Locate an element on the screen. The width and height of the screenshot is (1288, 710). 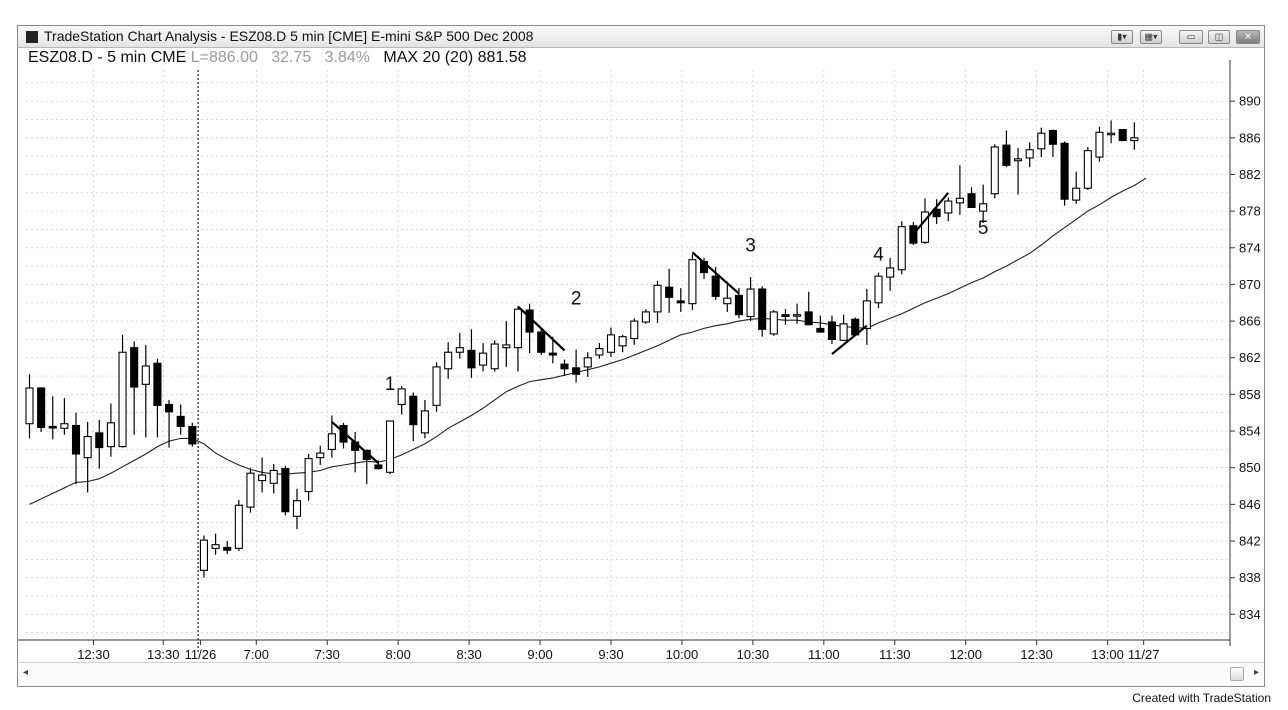
horizontal-scrollbar: ◂ ▸ is located at coordinates (641, 674).